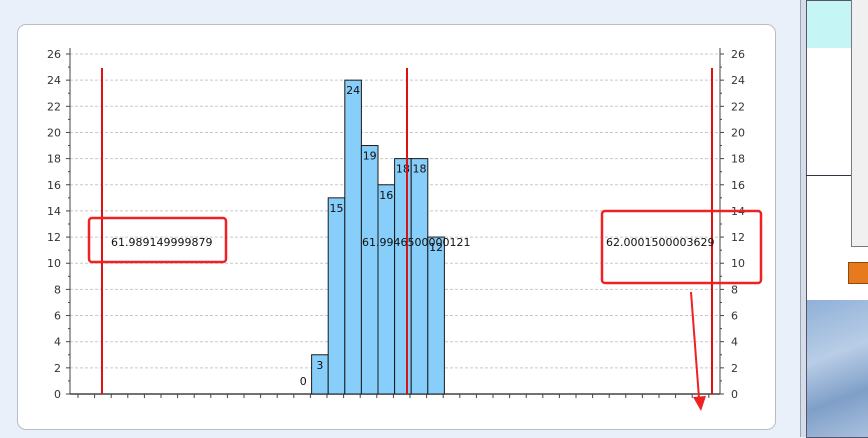 The image size is (868, 438). What do you see at coordinates (695, 345) in the screenshot?
I see `annotation-arrow-shaft` at bounding box center [695, 345].